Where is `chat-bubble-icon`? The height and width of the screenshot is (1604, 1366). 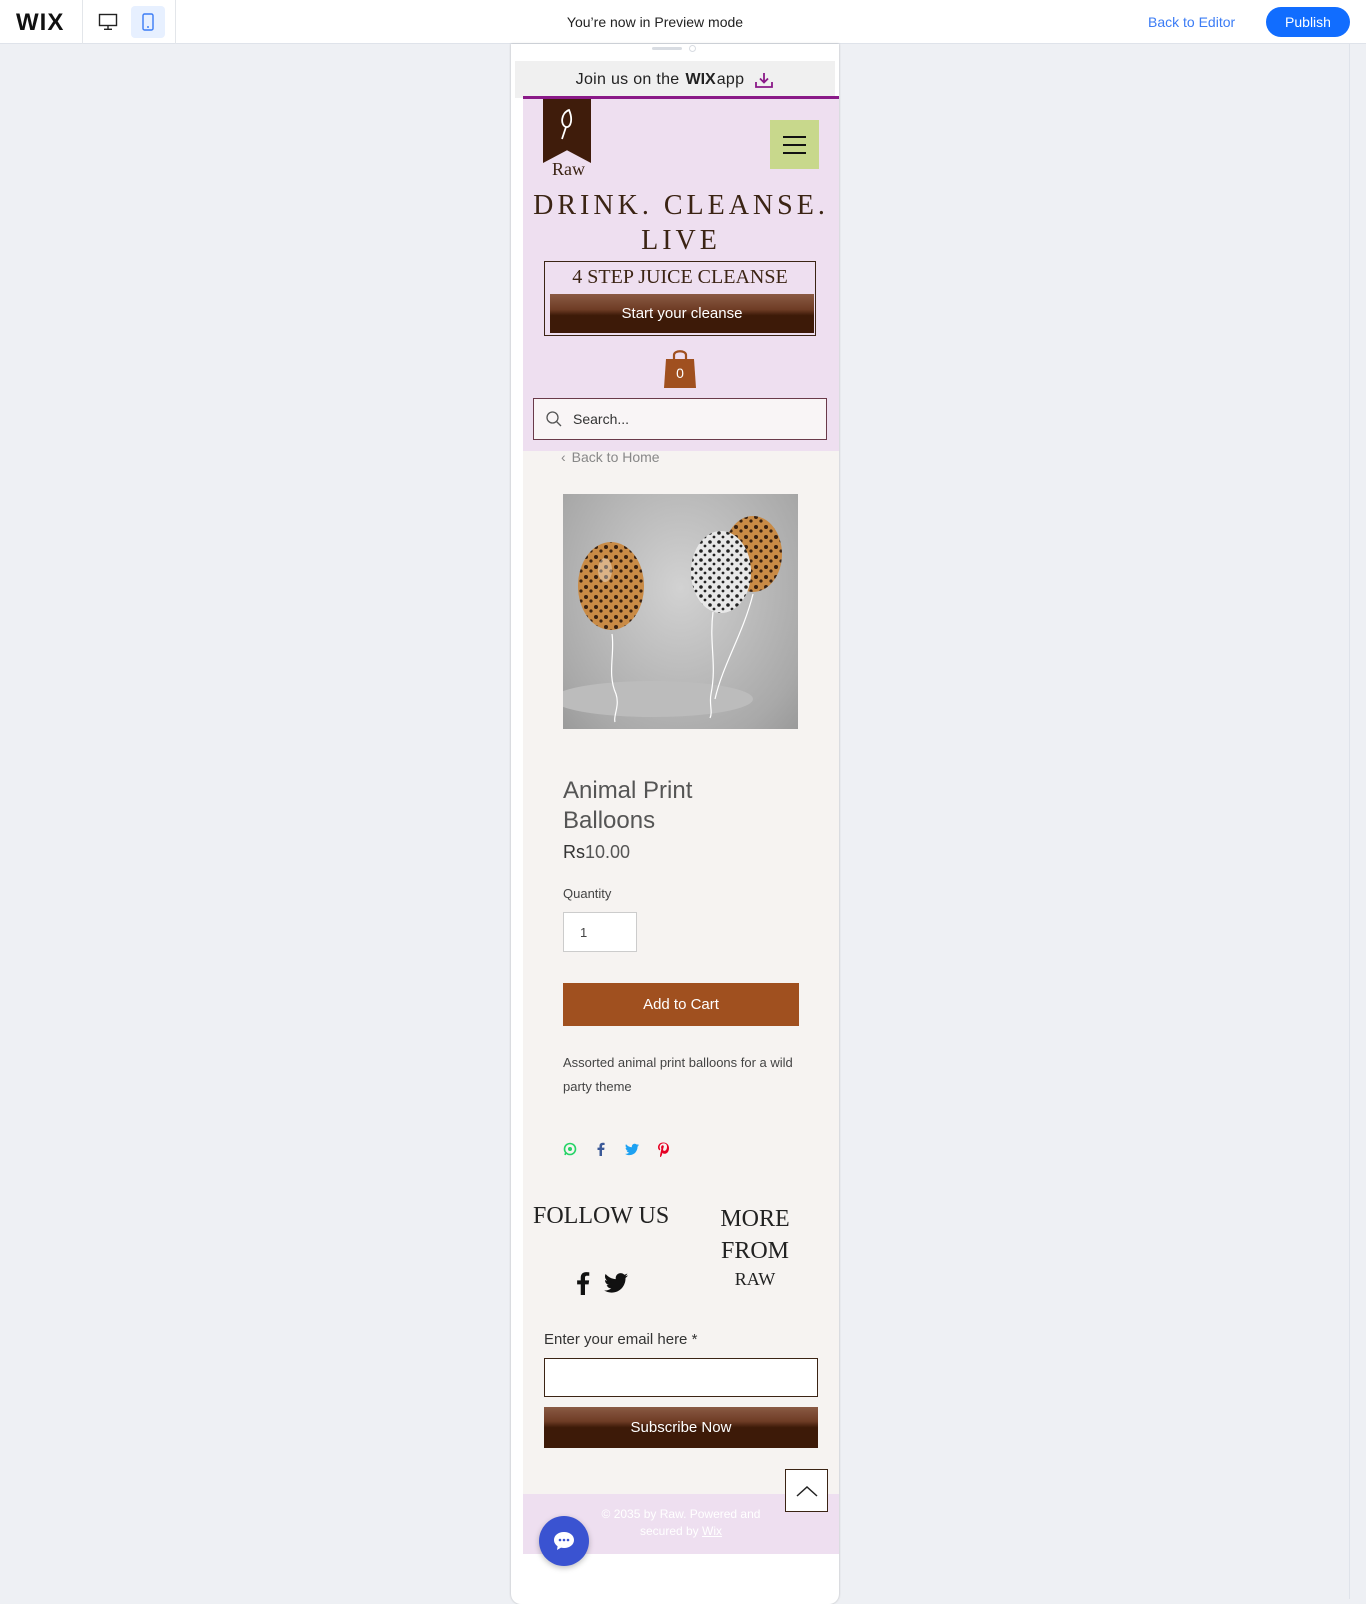
chat-bubble-icon is located at coordinates (564, 1541).